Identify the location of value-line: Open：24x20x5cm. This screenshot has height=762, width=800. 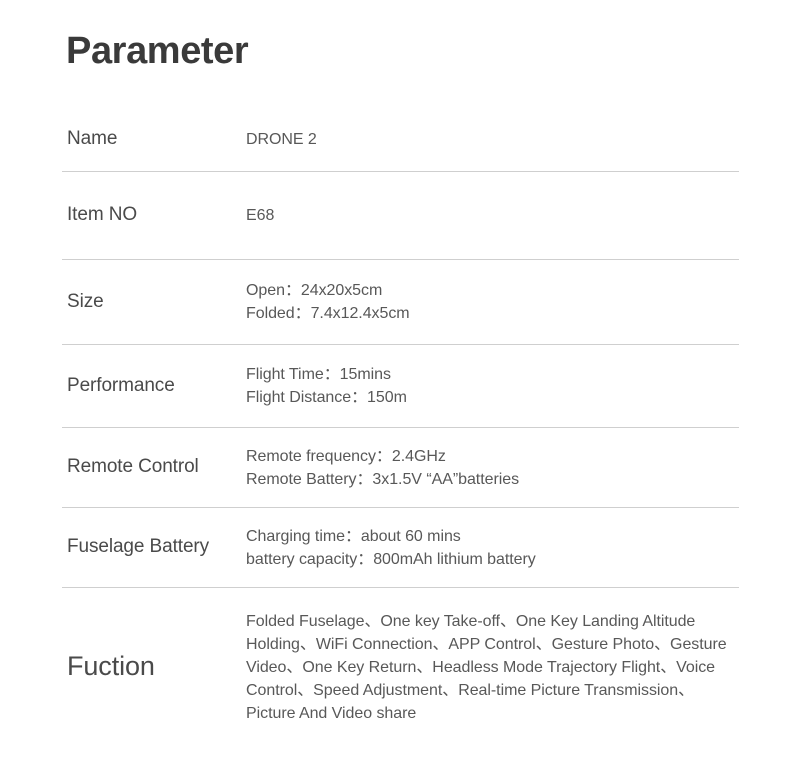
(314, 290).